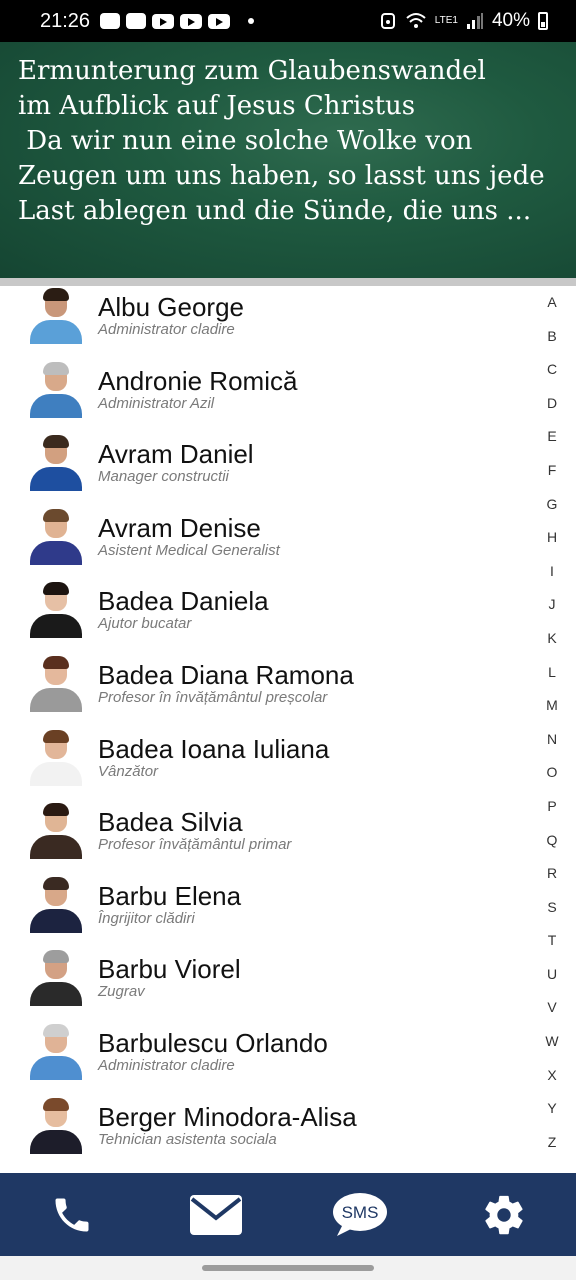  I want to click on contact-role: Manager constructii, so click(163, 477).